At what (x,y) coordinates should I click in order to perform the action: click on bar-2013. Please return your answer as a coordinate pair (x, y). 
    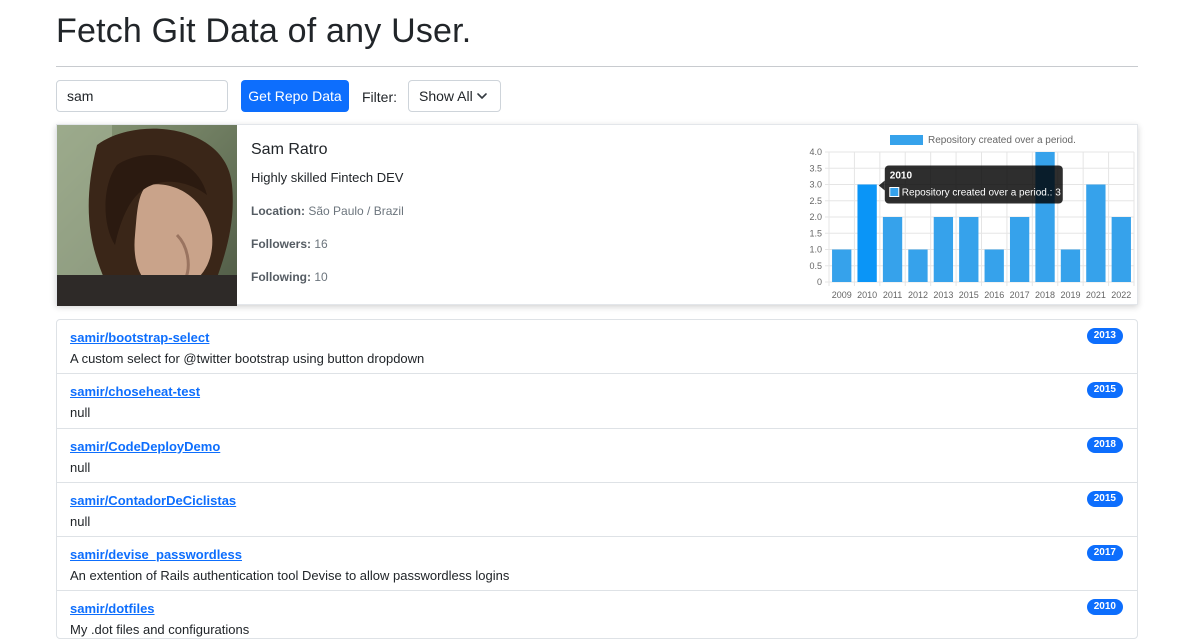
    Looking at the image, I should click on (943, 249).